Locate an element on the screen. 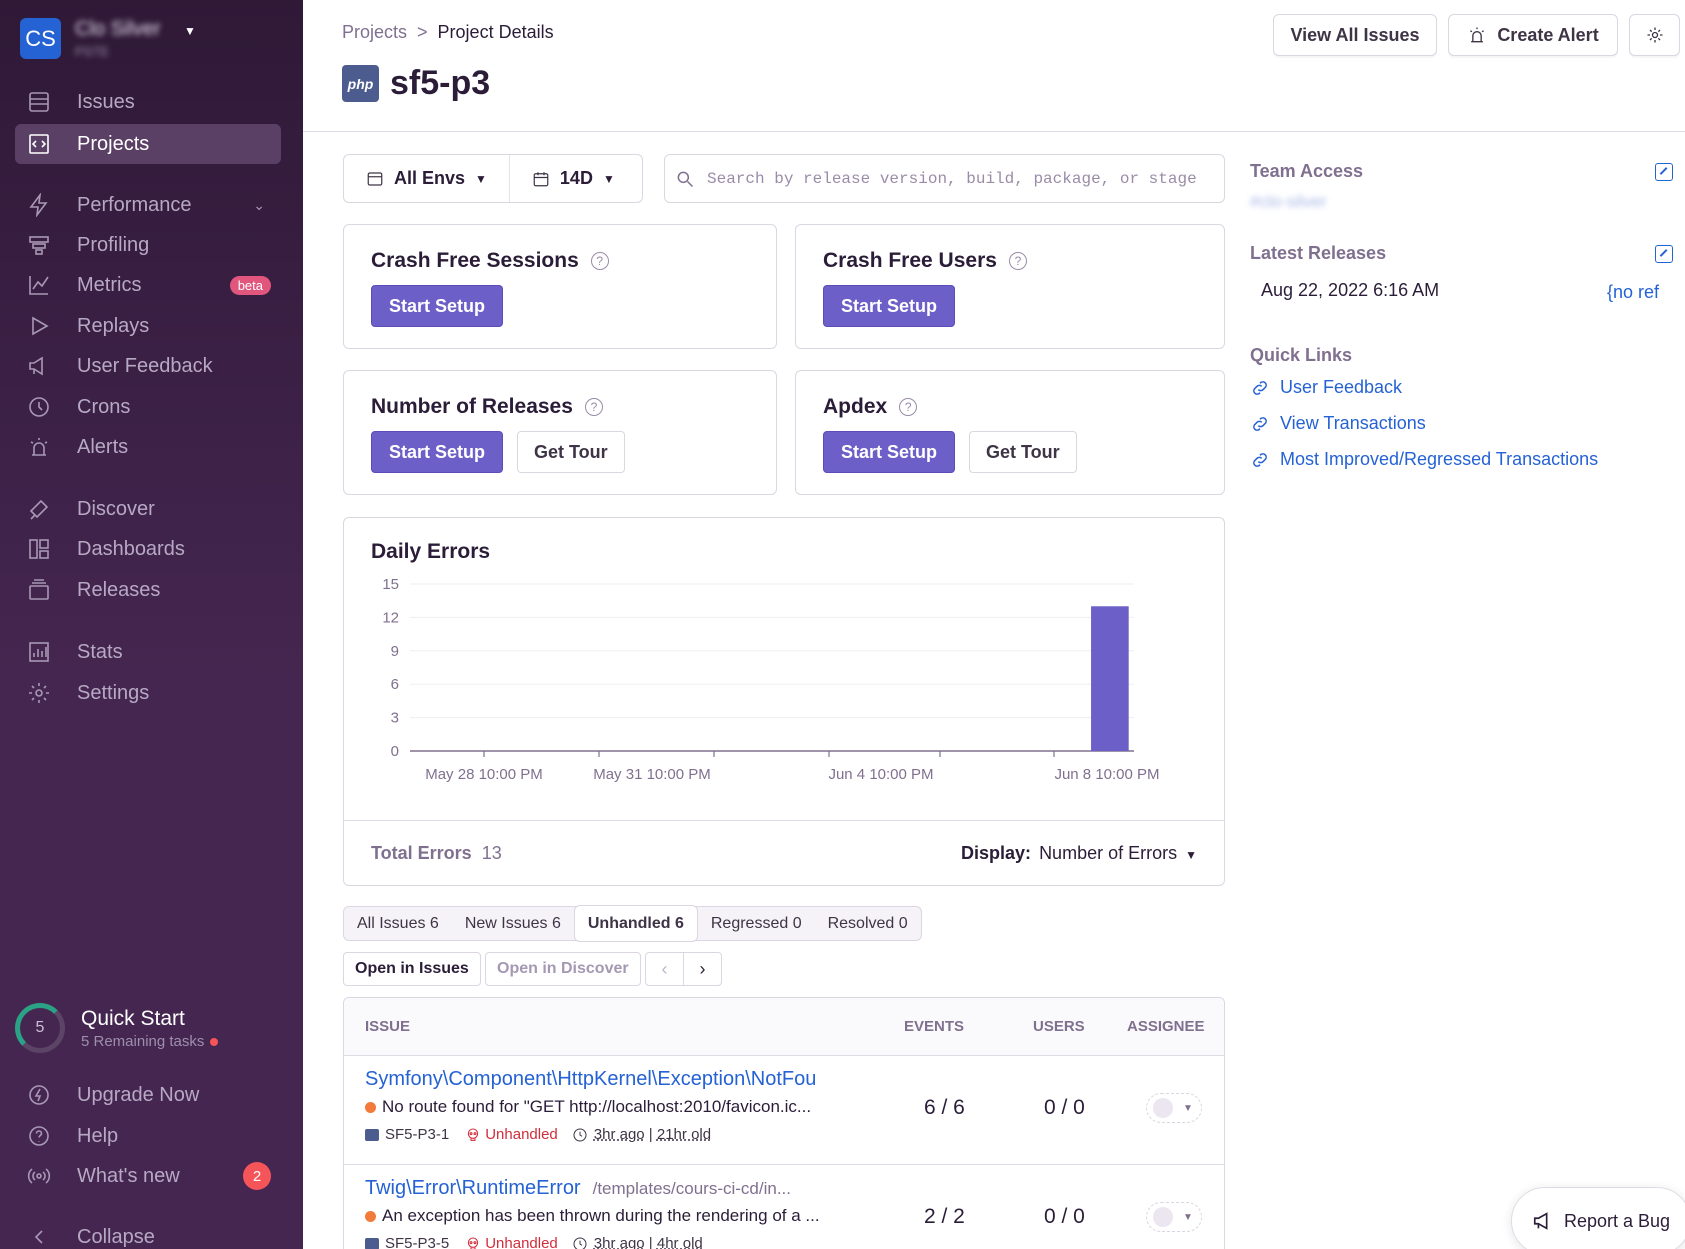 The image size is (1685, 1249). sidebar-item-whats-new: What's new 2 is located at coordinates (148, 1176).